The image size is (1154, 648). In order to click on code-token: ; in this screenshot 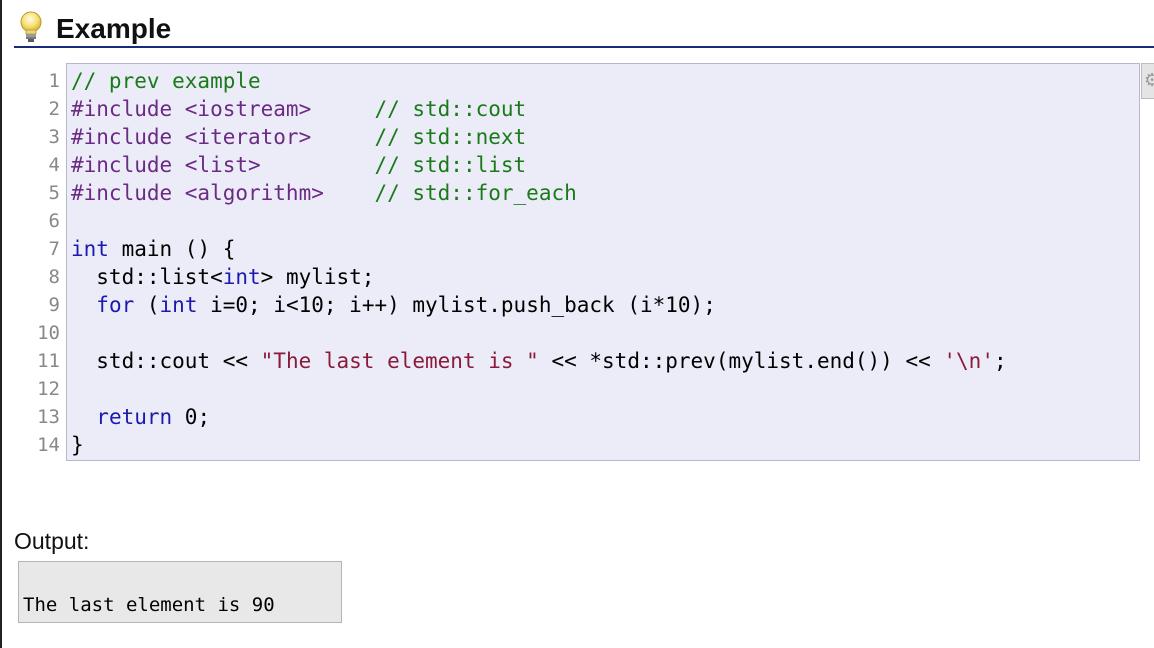, I will do `click(1000, 361)`.